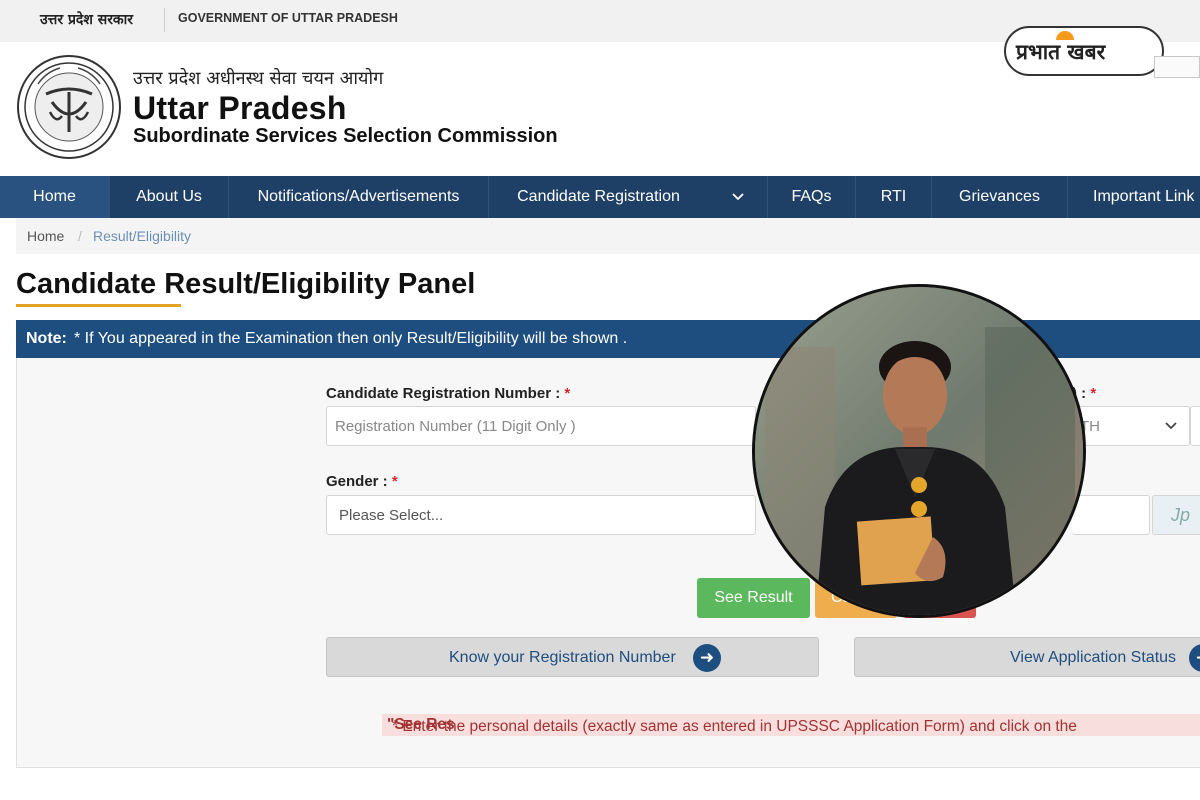 Image resolution: width=1200 pixels, height=800 pixels. I want to click on see-result-button: See Result, so click(753, 598).